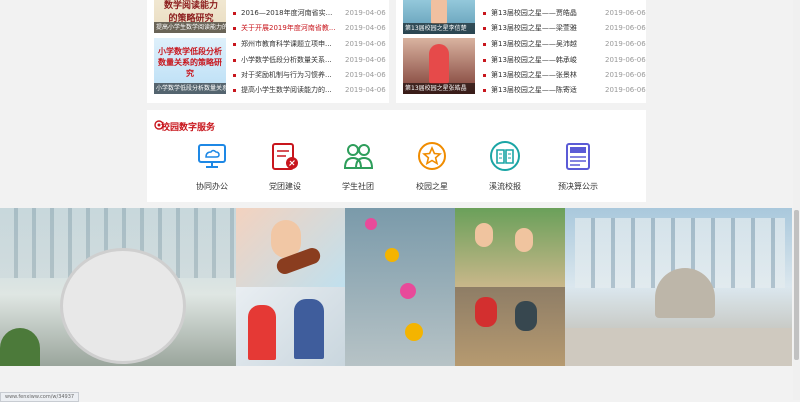 Image resolution: width=800 pixels, height=402 pixels. I want to click on news-item: 第13届校园之星——吴沛越 2019-06-06, so click(564, 44).